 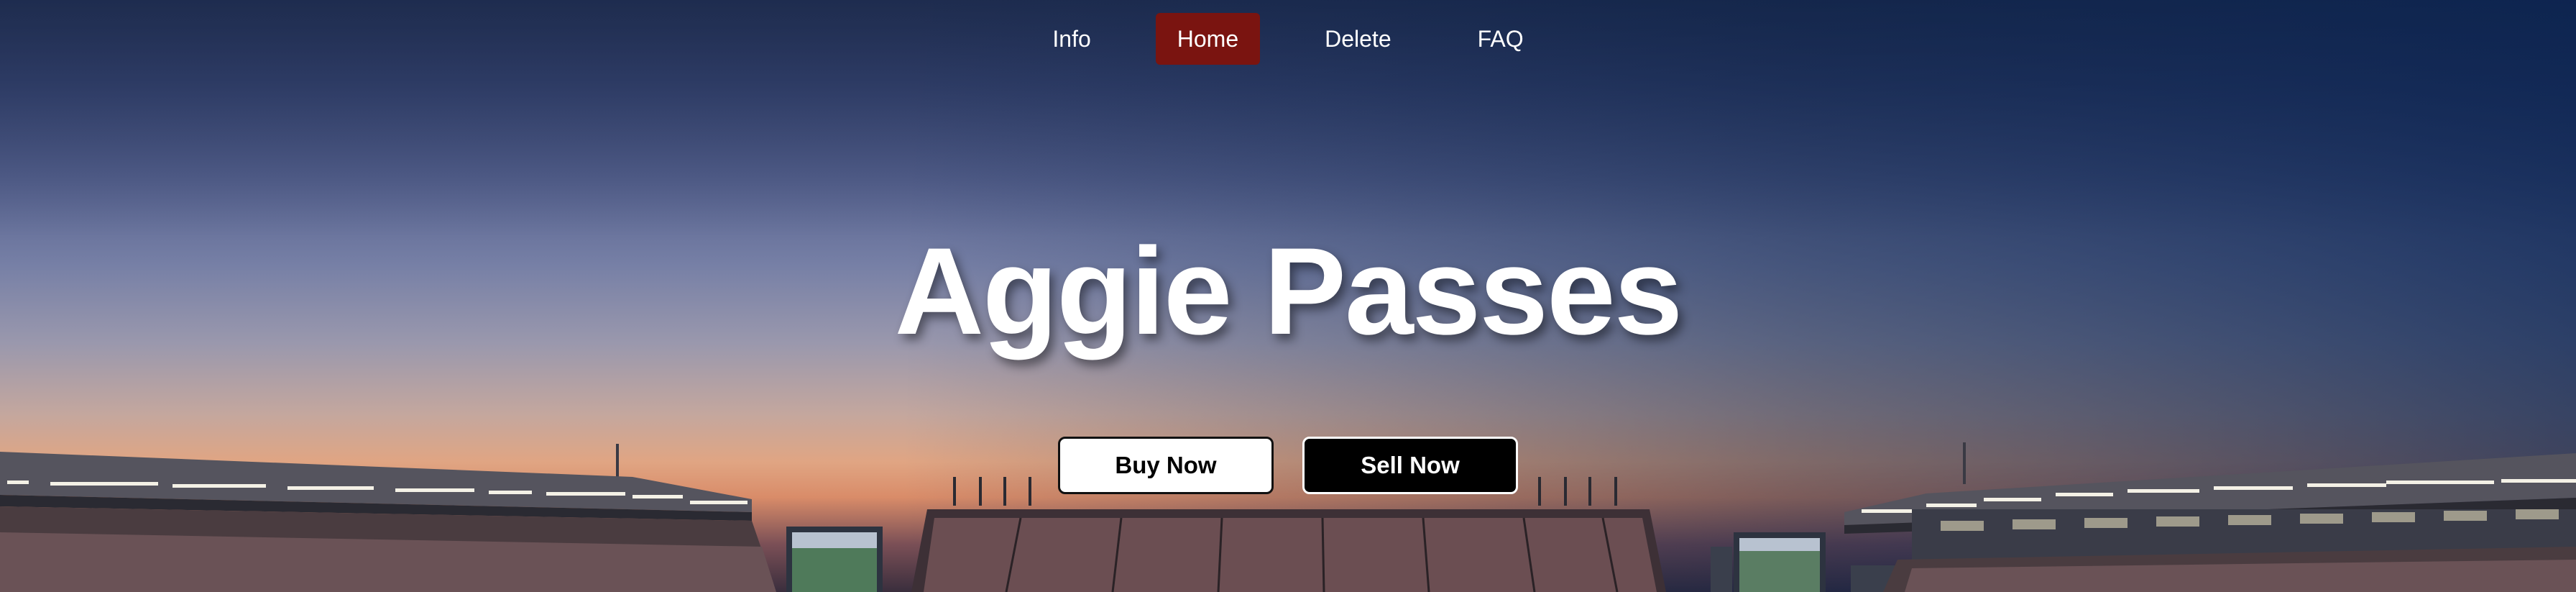 I want to click on nav-item-faq: FAQ, so click(x=1500, y=39).